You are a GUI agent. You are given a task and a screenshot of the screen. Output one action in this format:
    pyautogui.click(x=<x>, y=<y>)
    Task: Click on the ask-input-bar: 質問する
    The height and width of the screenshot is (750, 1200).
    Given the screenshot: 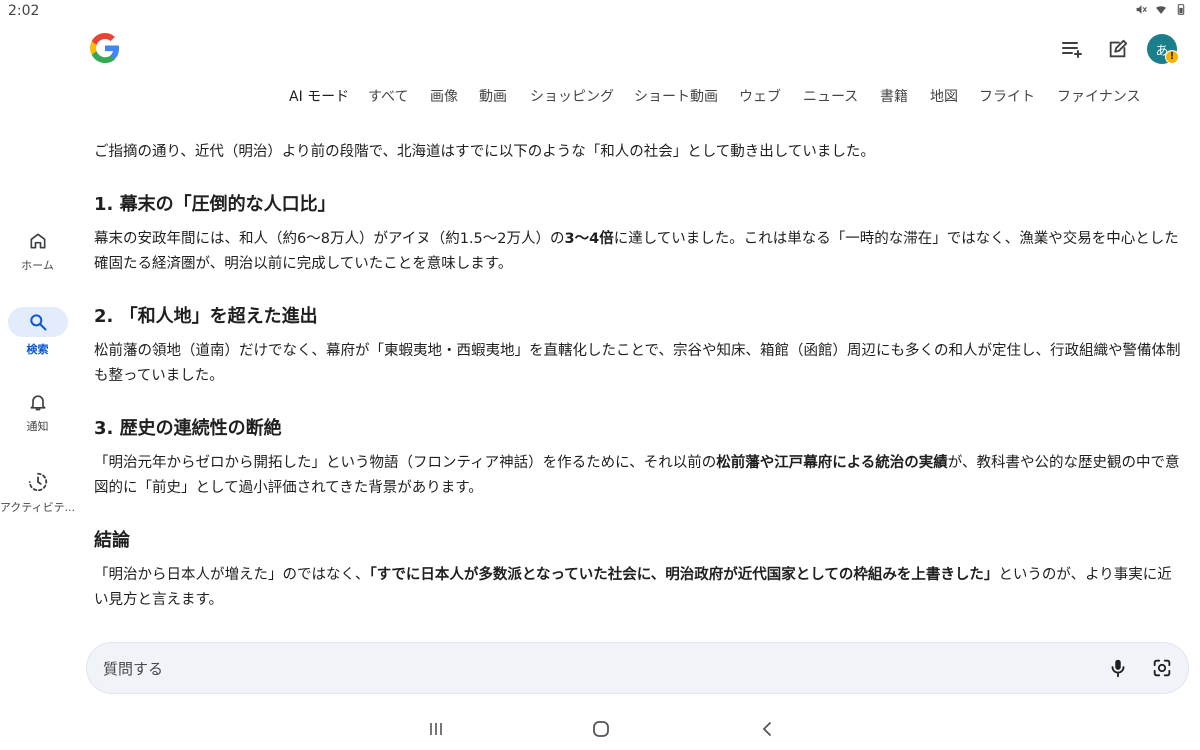 What is the action you would take?
    pyautogui.click(x=637, y=668)
    